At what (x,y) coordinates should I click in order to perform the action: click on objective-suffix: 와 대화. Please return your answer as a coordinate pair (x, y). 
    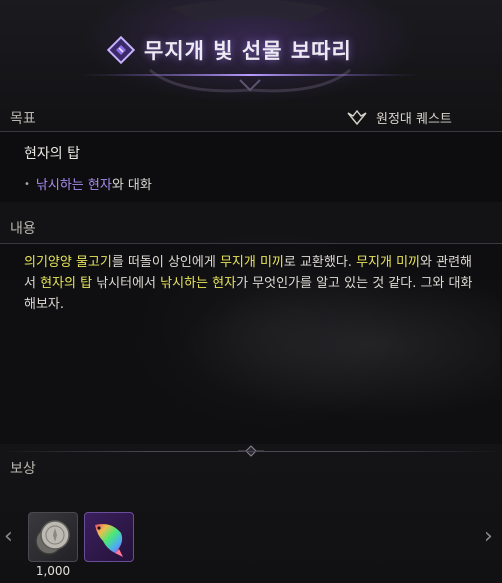
    Looking at the image, I should click on (131, 185).